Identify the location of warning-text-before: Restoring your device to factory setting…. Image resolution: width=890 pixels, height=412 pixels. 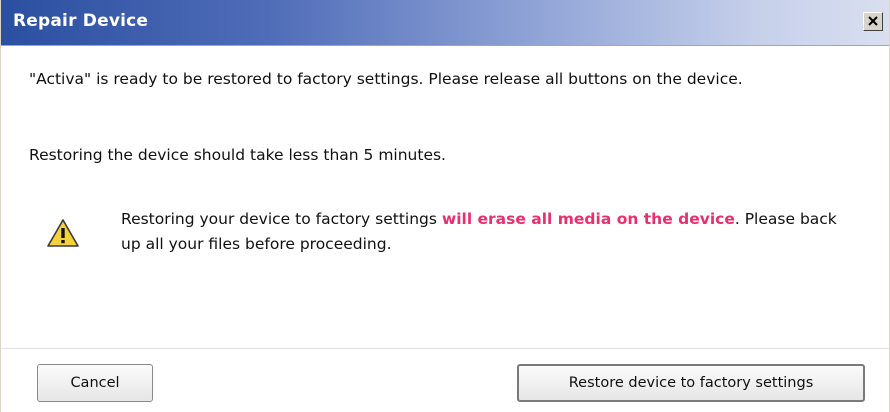
(281, 219).